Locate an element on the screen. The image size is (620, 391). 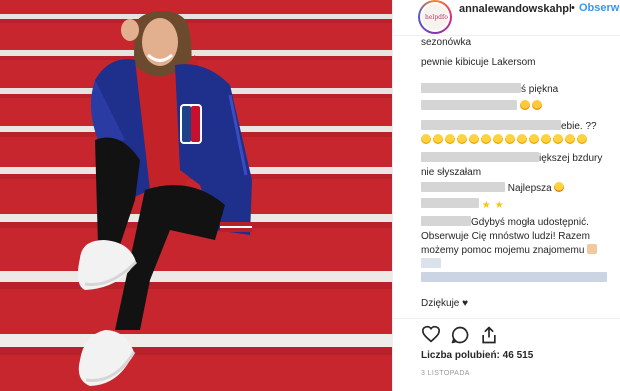
comment-text: pewnie kibicuje Lakersom is located at coordinates (478, 62).